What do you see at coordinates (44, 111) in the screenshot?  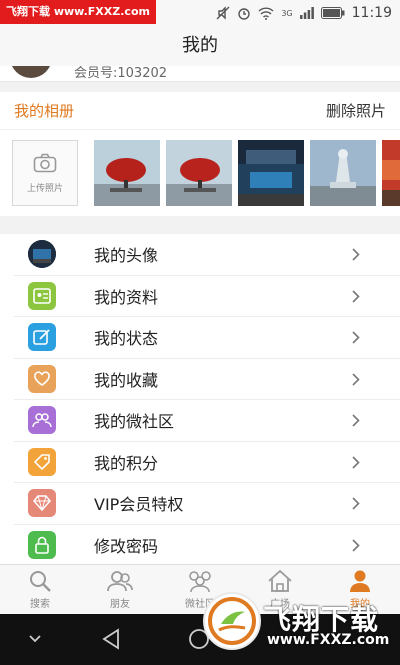 I see `album-title: 我的相册` at bounding box center [44, 111].